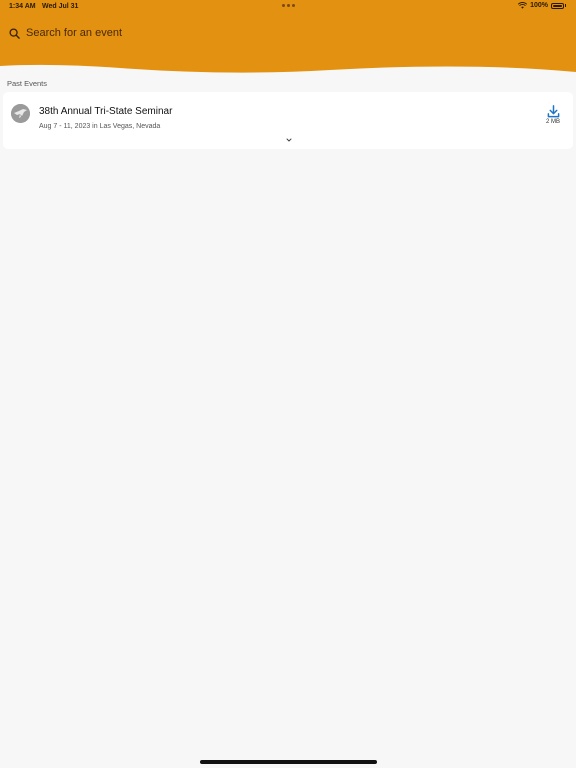 This screenshot has width=576, height=768. What do you see at coordinates (20, 113) in the screenshot?
I see `event-logo-icon` at bounding box center [20, 113].